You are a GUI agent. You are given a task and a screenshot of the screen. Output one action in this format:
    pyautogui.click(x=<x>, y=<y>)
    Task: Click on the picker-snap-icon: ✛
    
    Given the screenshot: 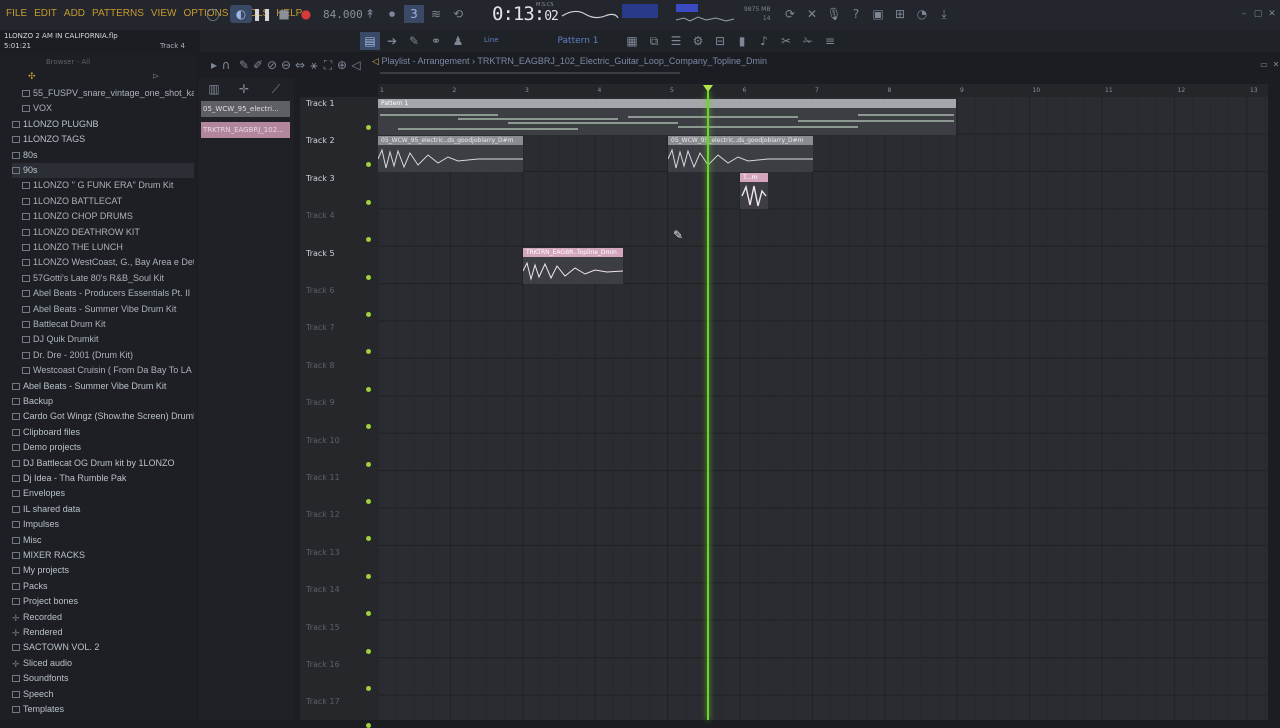 What is the action you would take?
    pyautogui.click(x=244, y=89)
    